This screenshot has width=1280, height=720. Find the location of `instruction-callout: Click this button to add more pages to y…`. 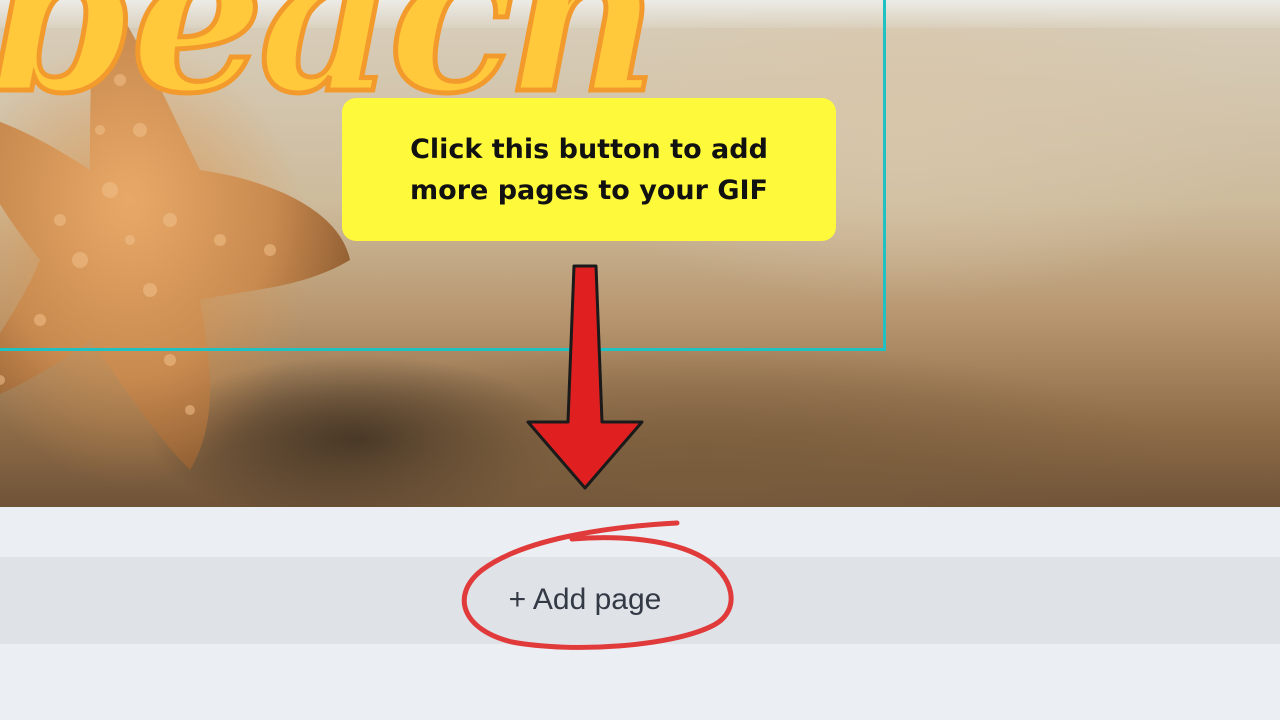

instruction-callout: Click this button to add more pages to y… is located at coordinates (589, 169).